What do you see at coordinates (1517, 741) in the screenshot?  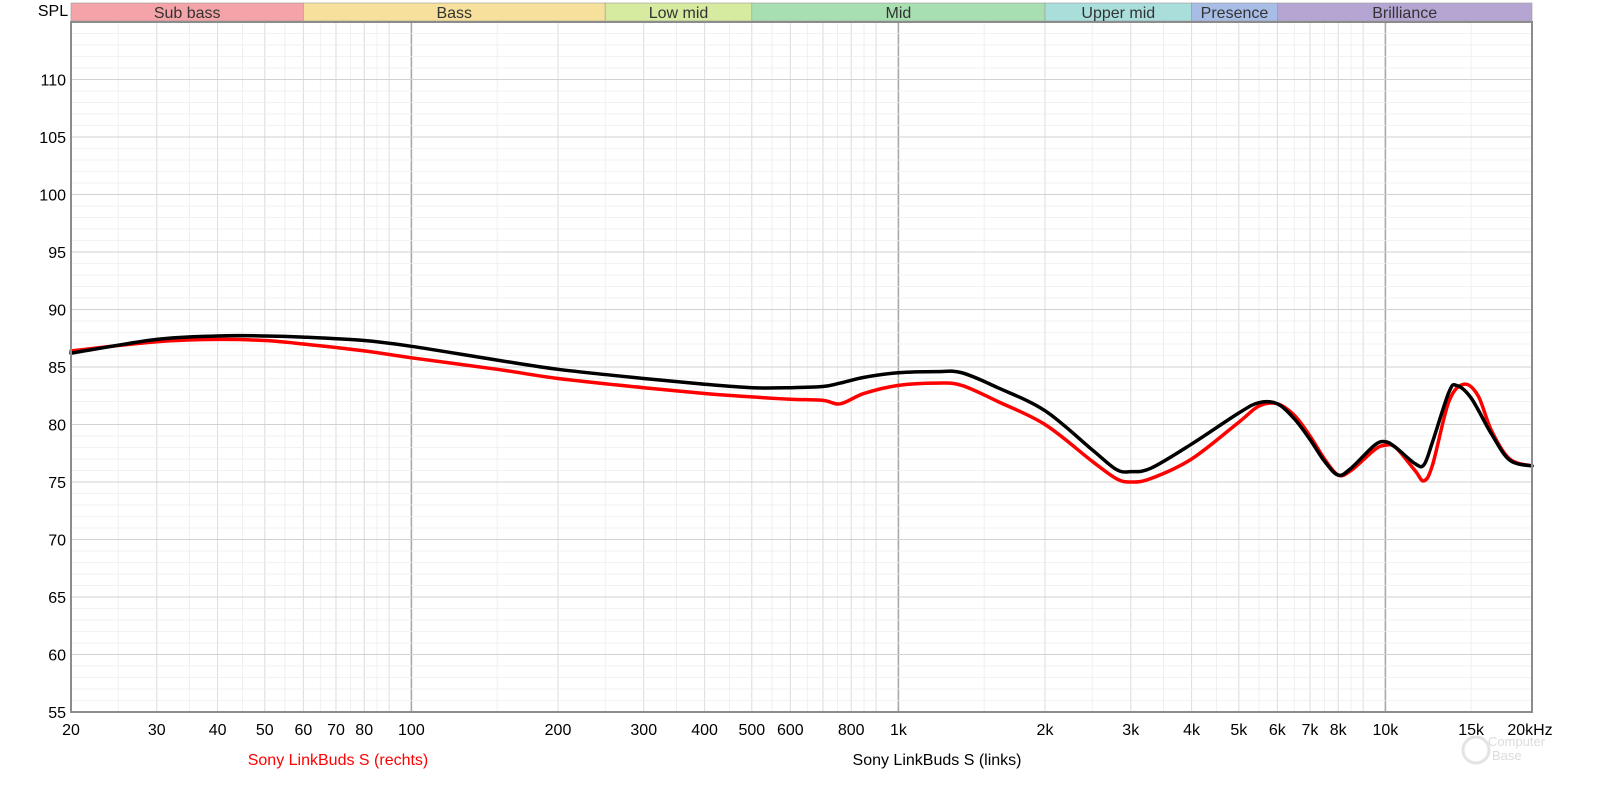 I see `watermark-text: Computer` at bounding box center [1517, 741].